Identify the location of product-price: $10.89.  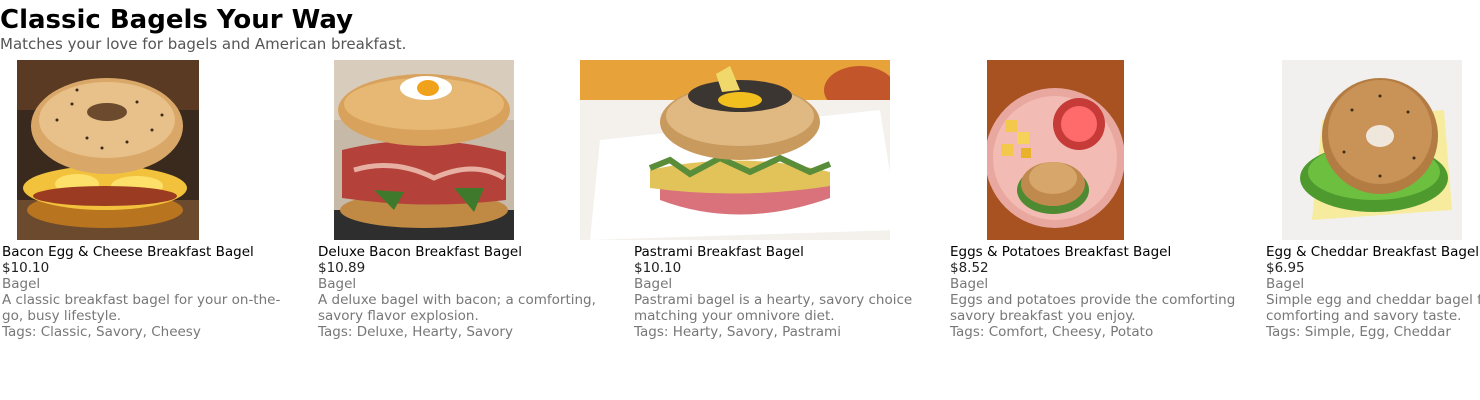
(342, 268).